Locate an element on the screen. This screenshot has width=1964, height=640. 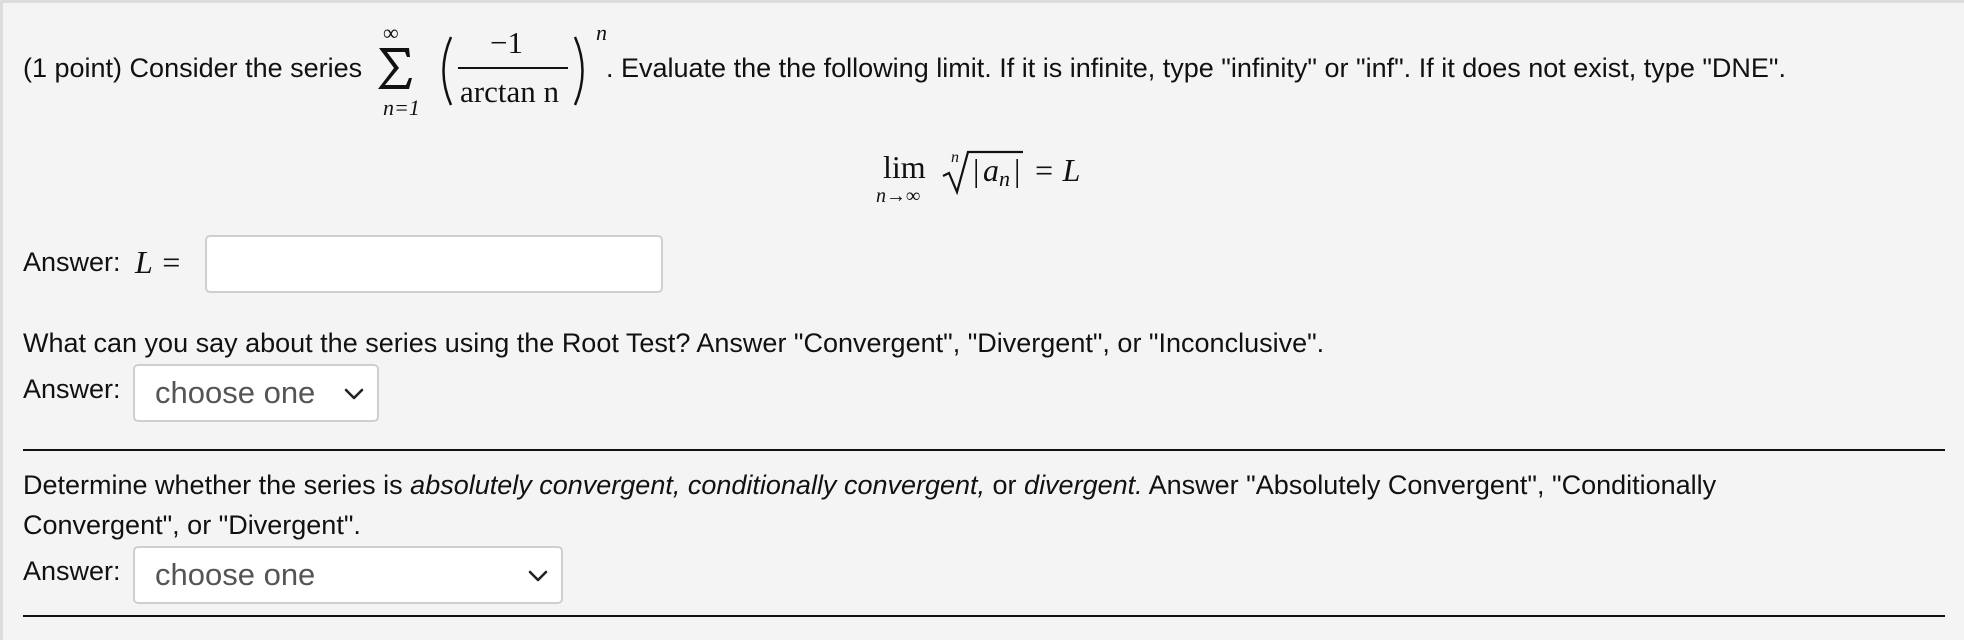
q2-answer-label: Answer: is located at coordinates (72, 389).